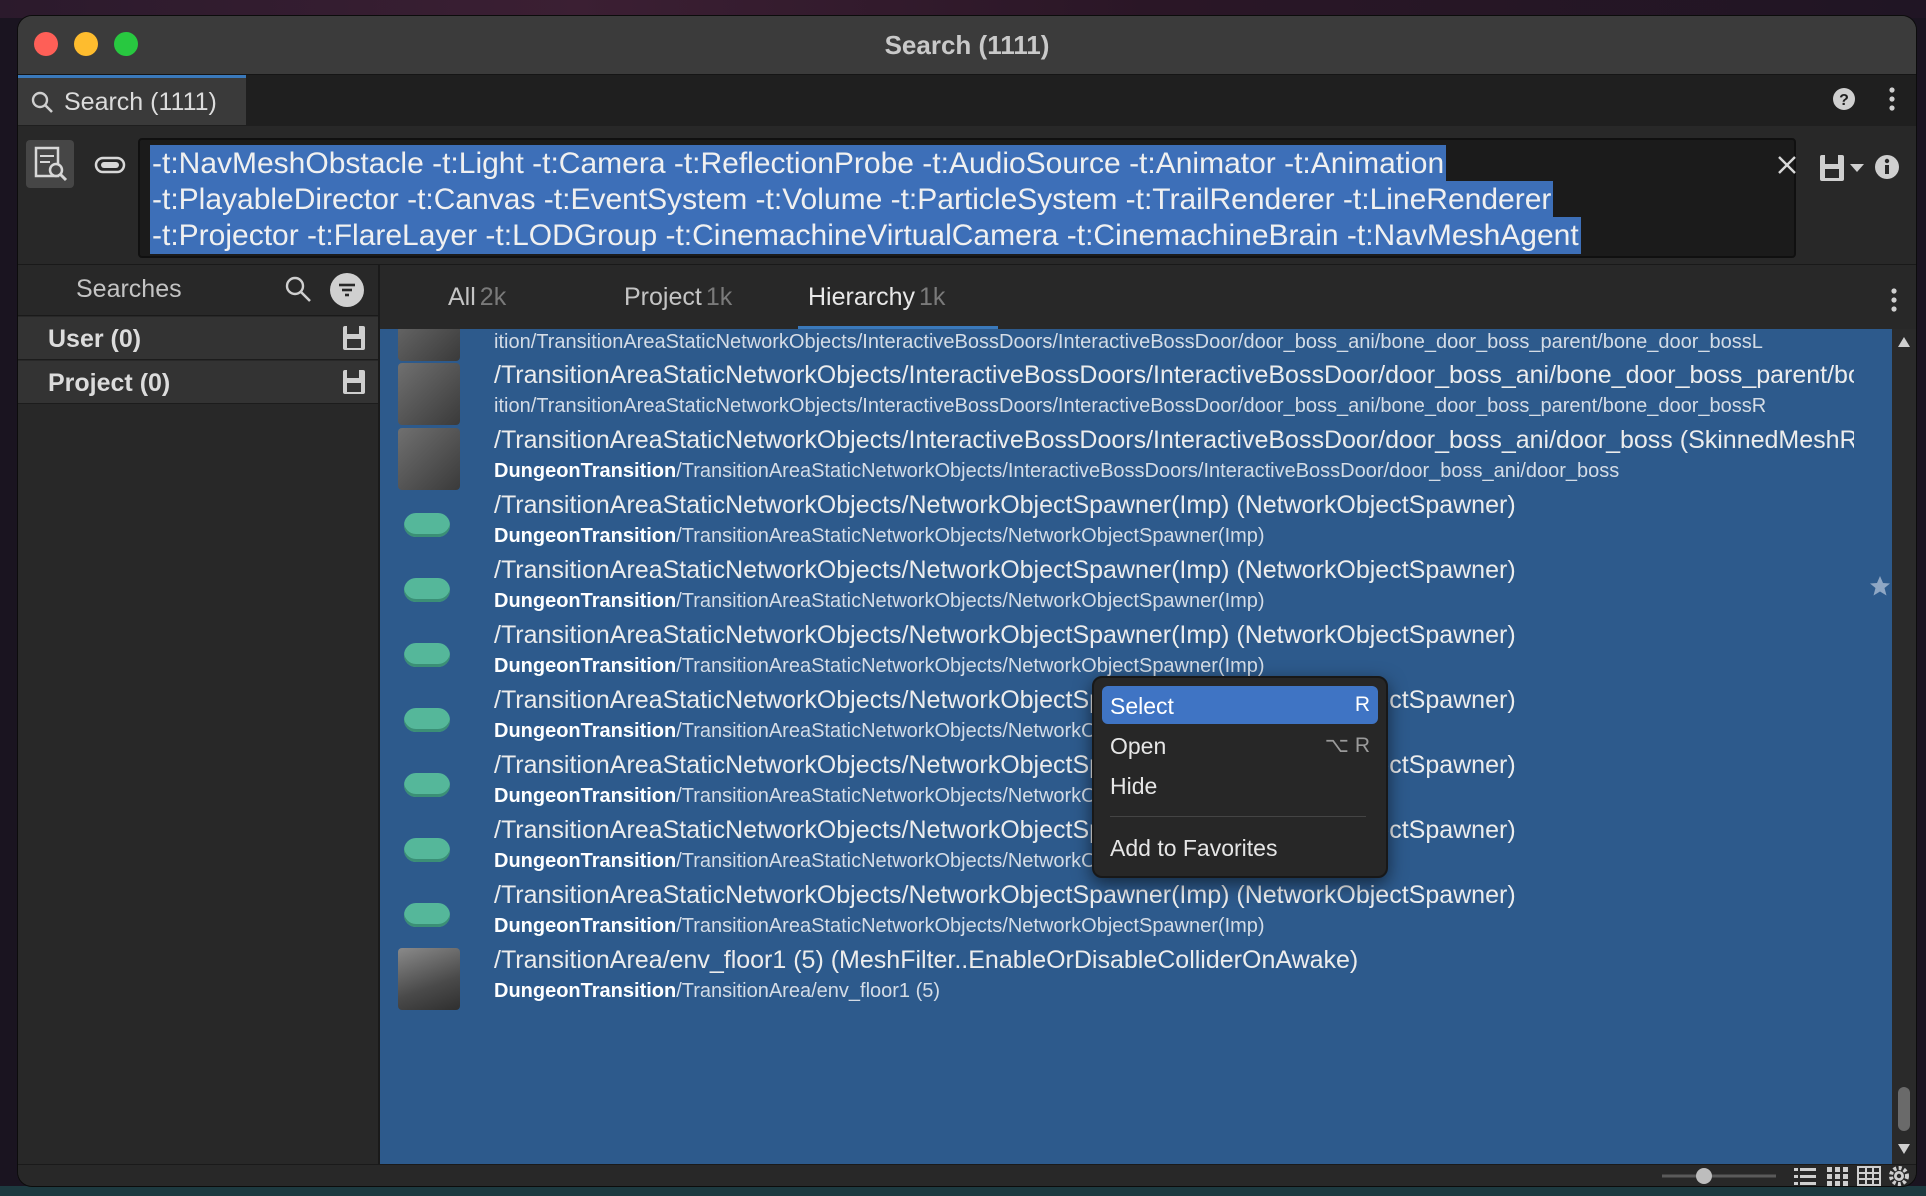  What do you see at coordinates (967, 100) in the screenshot?
I see `window-tab-bar: Search (1111) ?` at bounding box center [967, 100].